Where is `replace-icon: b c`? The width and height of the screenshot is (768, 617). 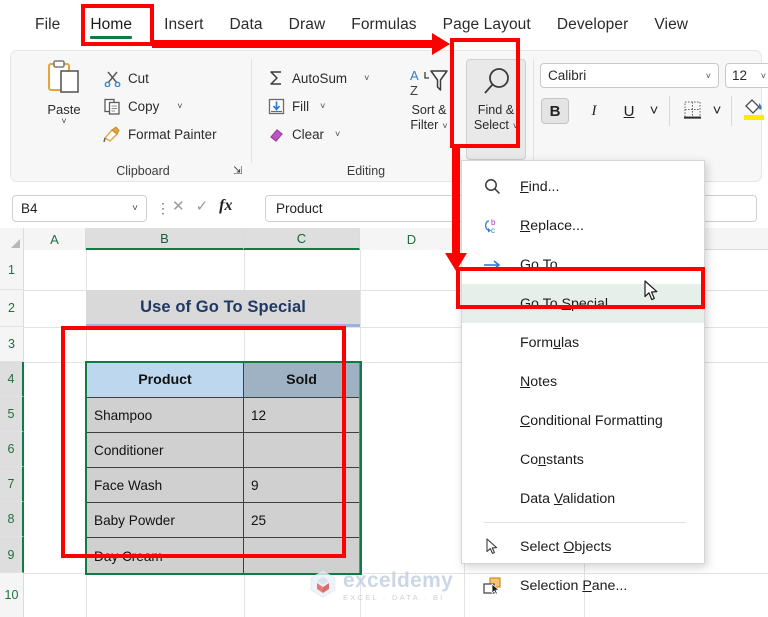
replace-icon: b c is located at coordinates (492, 226).